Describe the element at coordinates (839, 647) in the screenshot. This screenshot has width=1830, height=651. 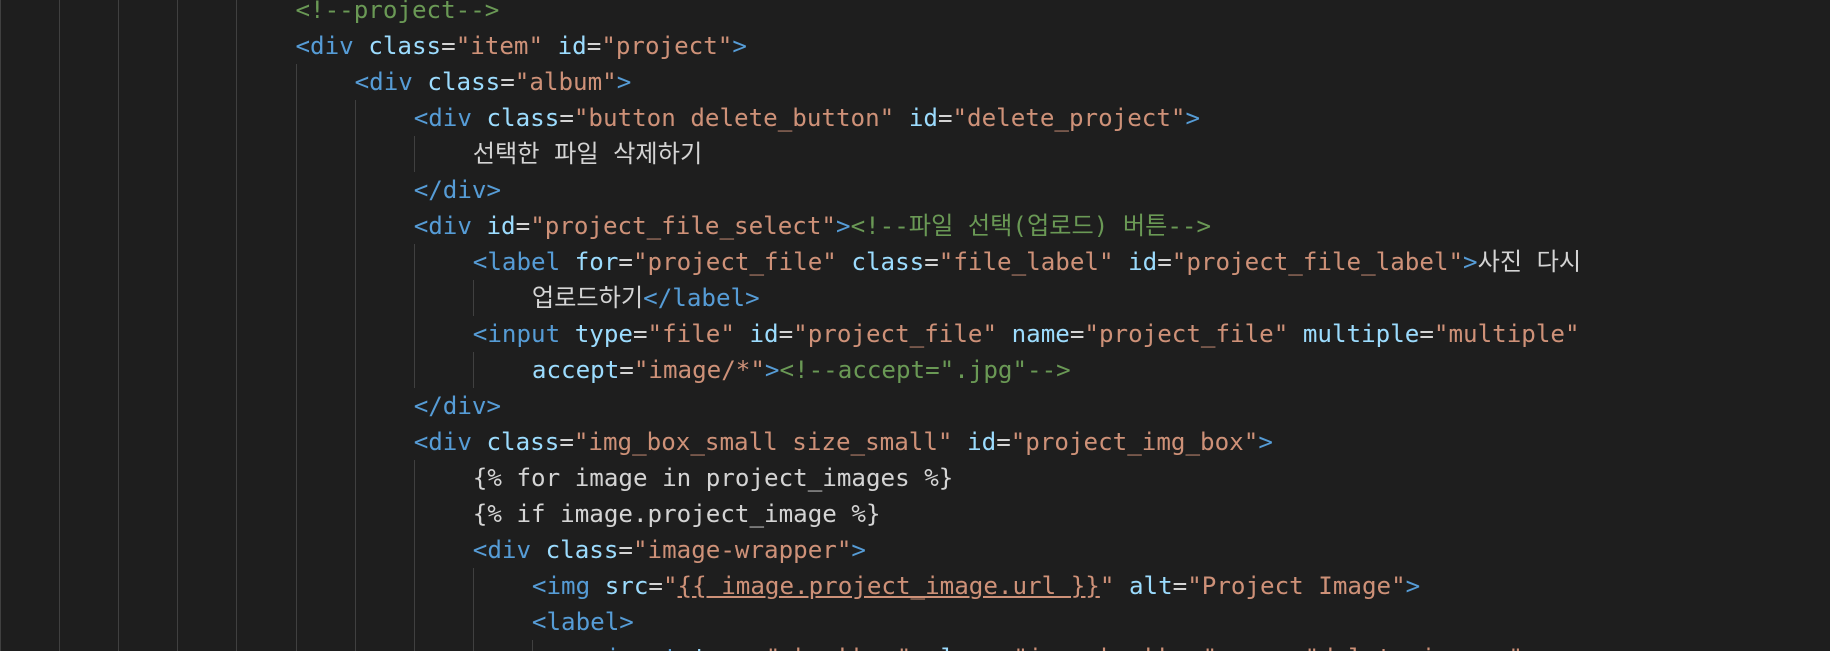
I see `code-string: "checkbox"` at that location.